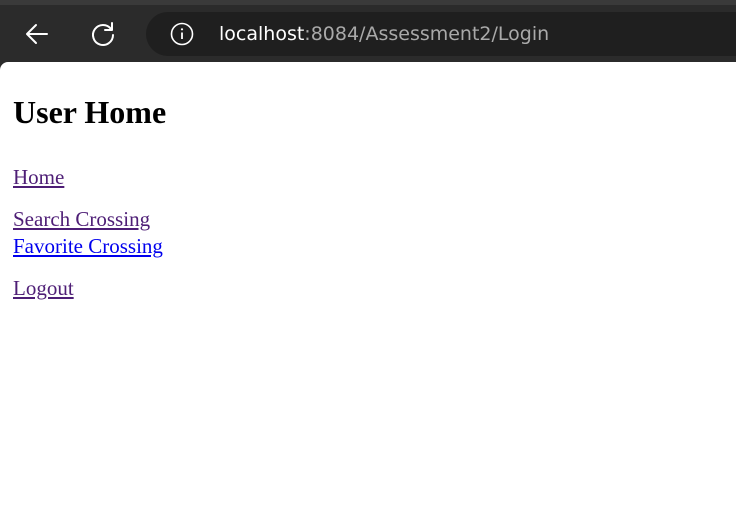 The height and width of the screenshot is (522, 736). I want to click on reload-icon, so click(103, 34).